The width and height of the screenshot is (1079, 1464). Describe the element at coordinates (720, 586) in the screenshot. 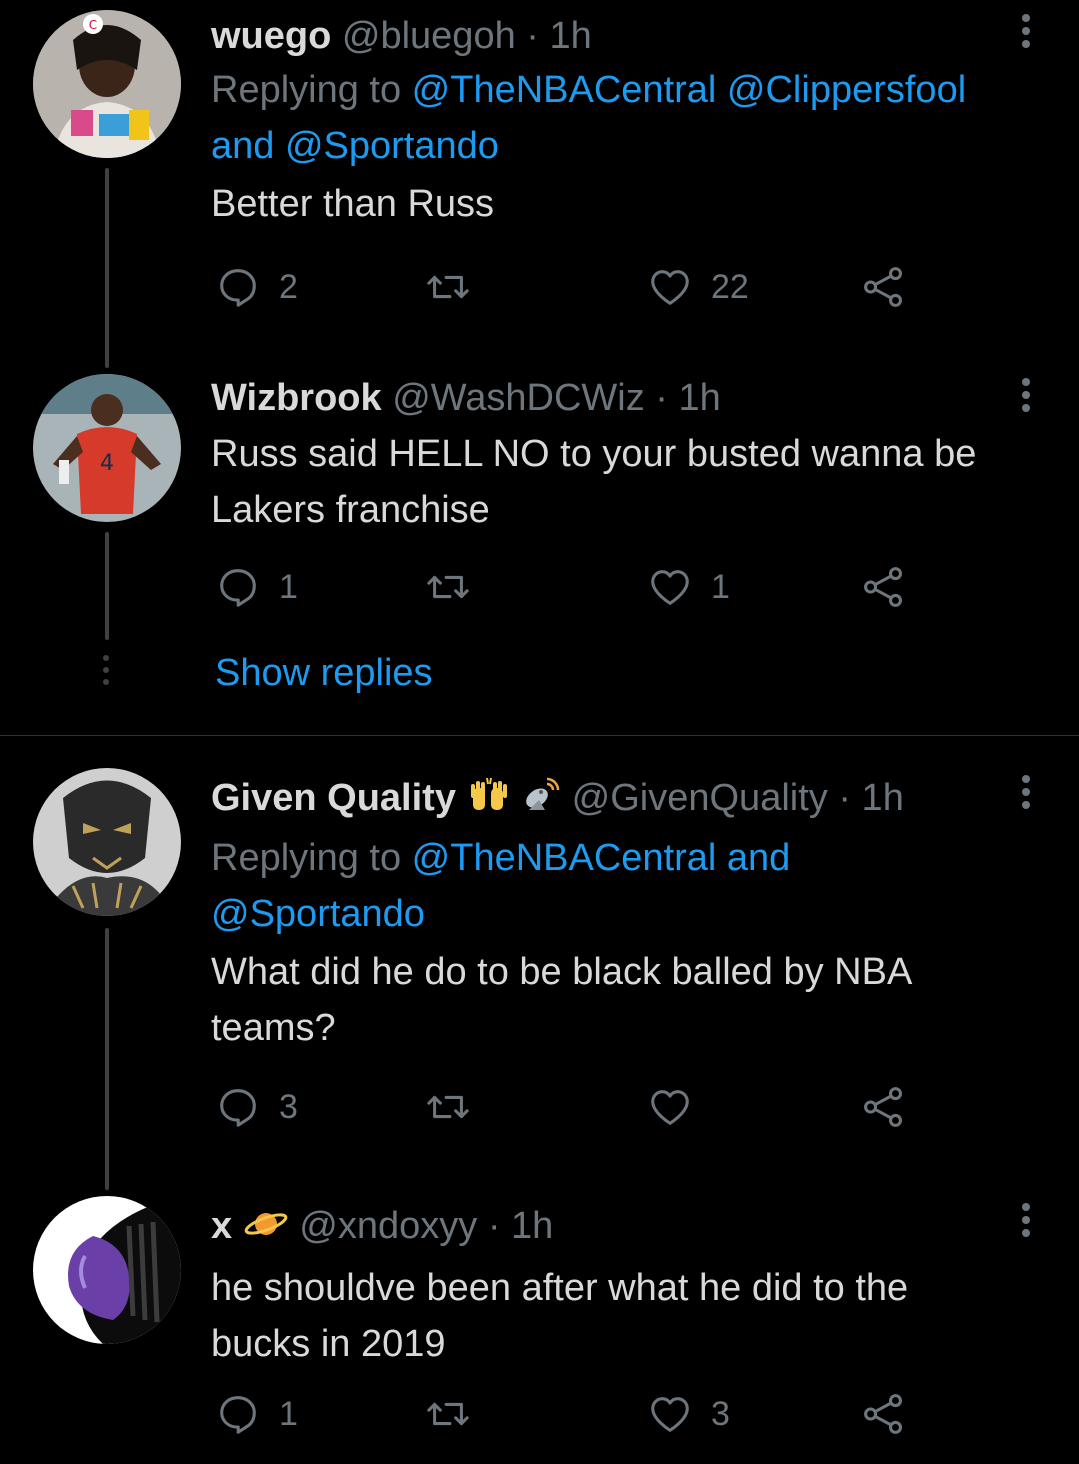

I see `like-count: 1` at that location.